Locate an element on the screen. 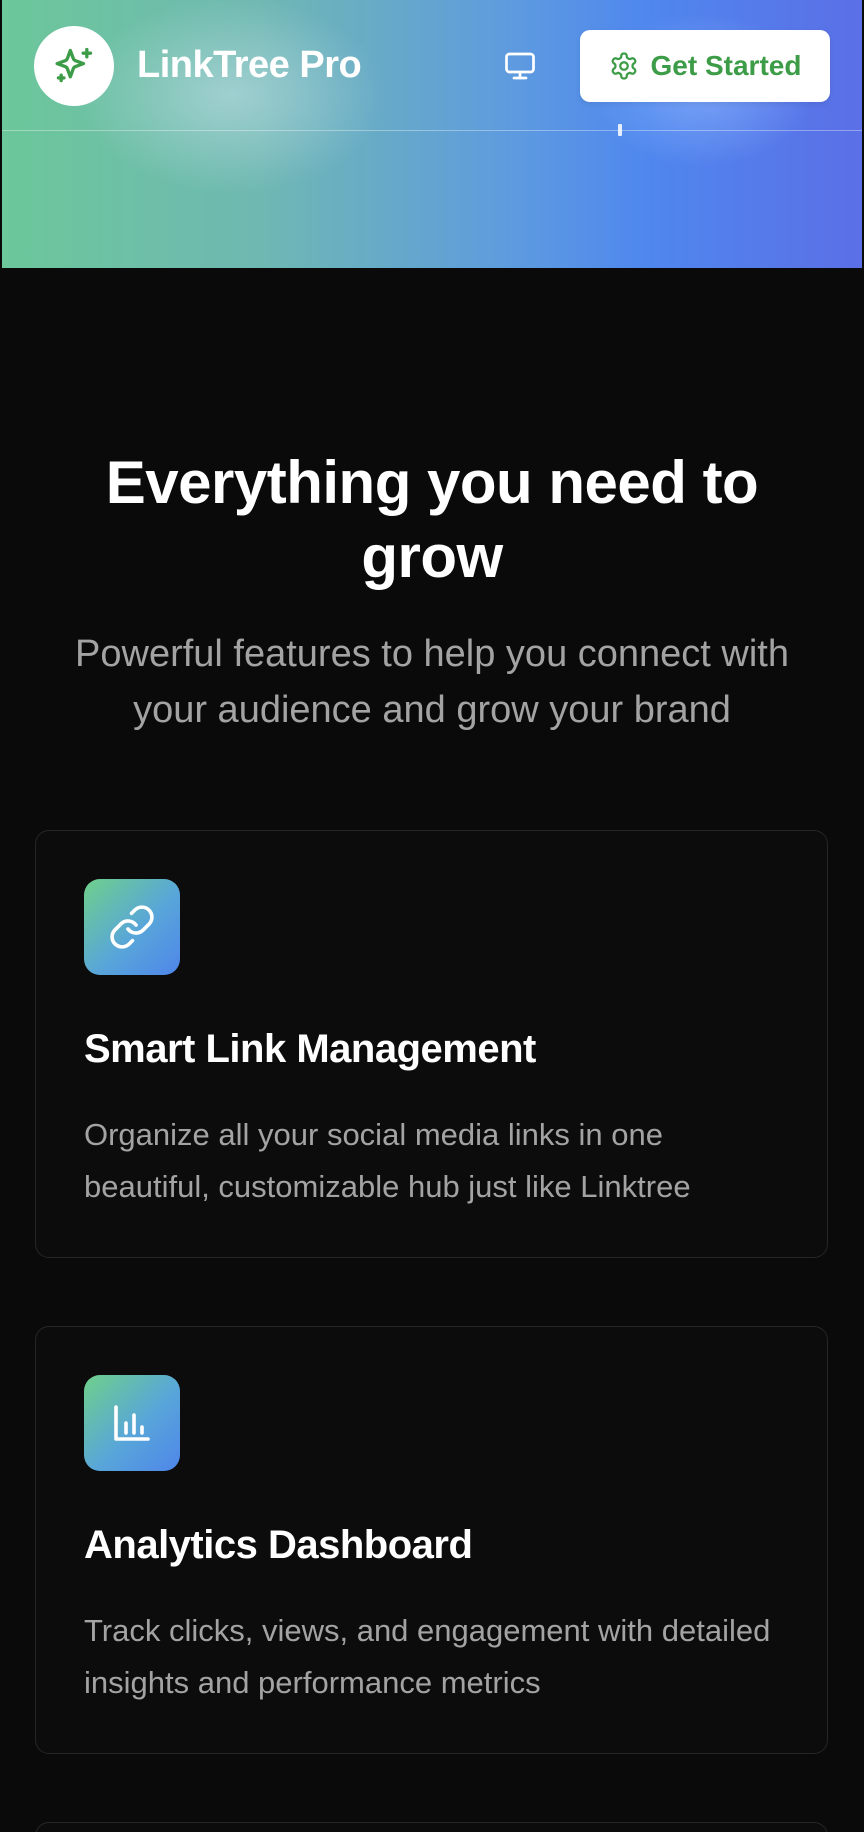  logo-badge is located at coordinates (74, 66).